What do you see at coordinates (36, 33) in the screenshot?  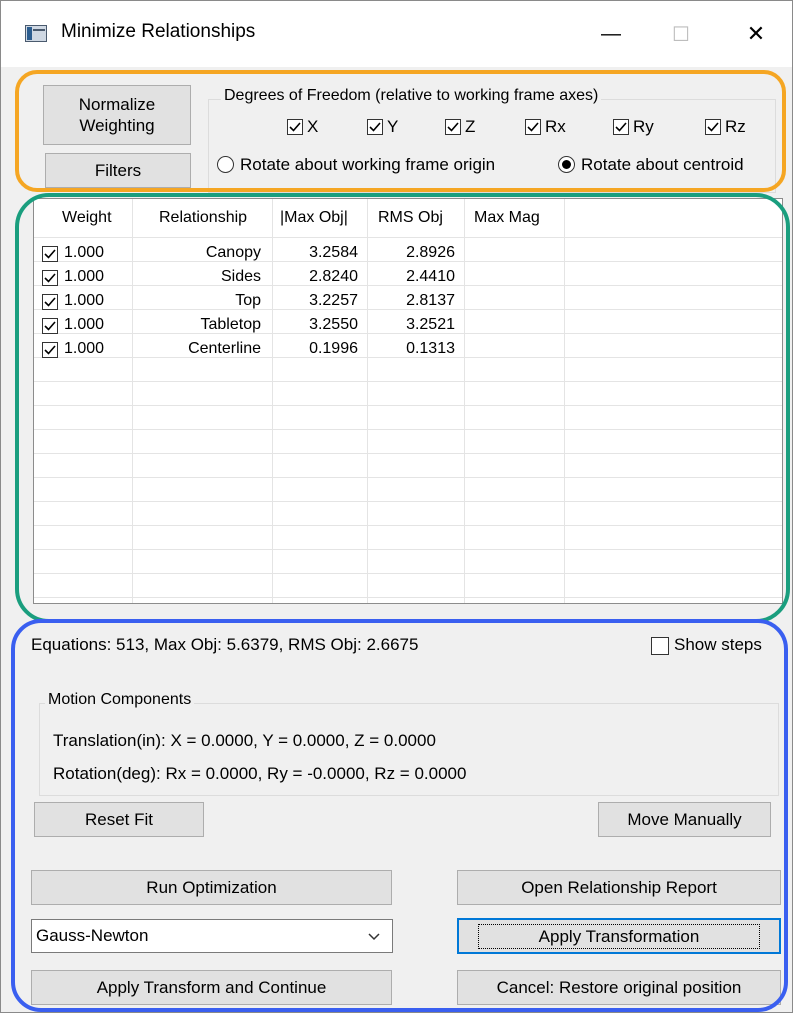 I see `app-icon` at bounding box center [36, 33].